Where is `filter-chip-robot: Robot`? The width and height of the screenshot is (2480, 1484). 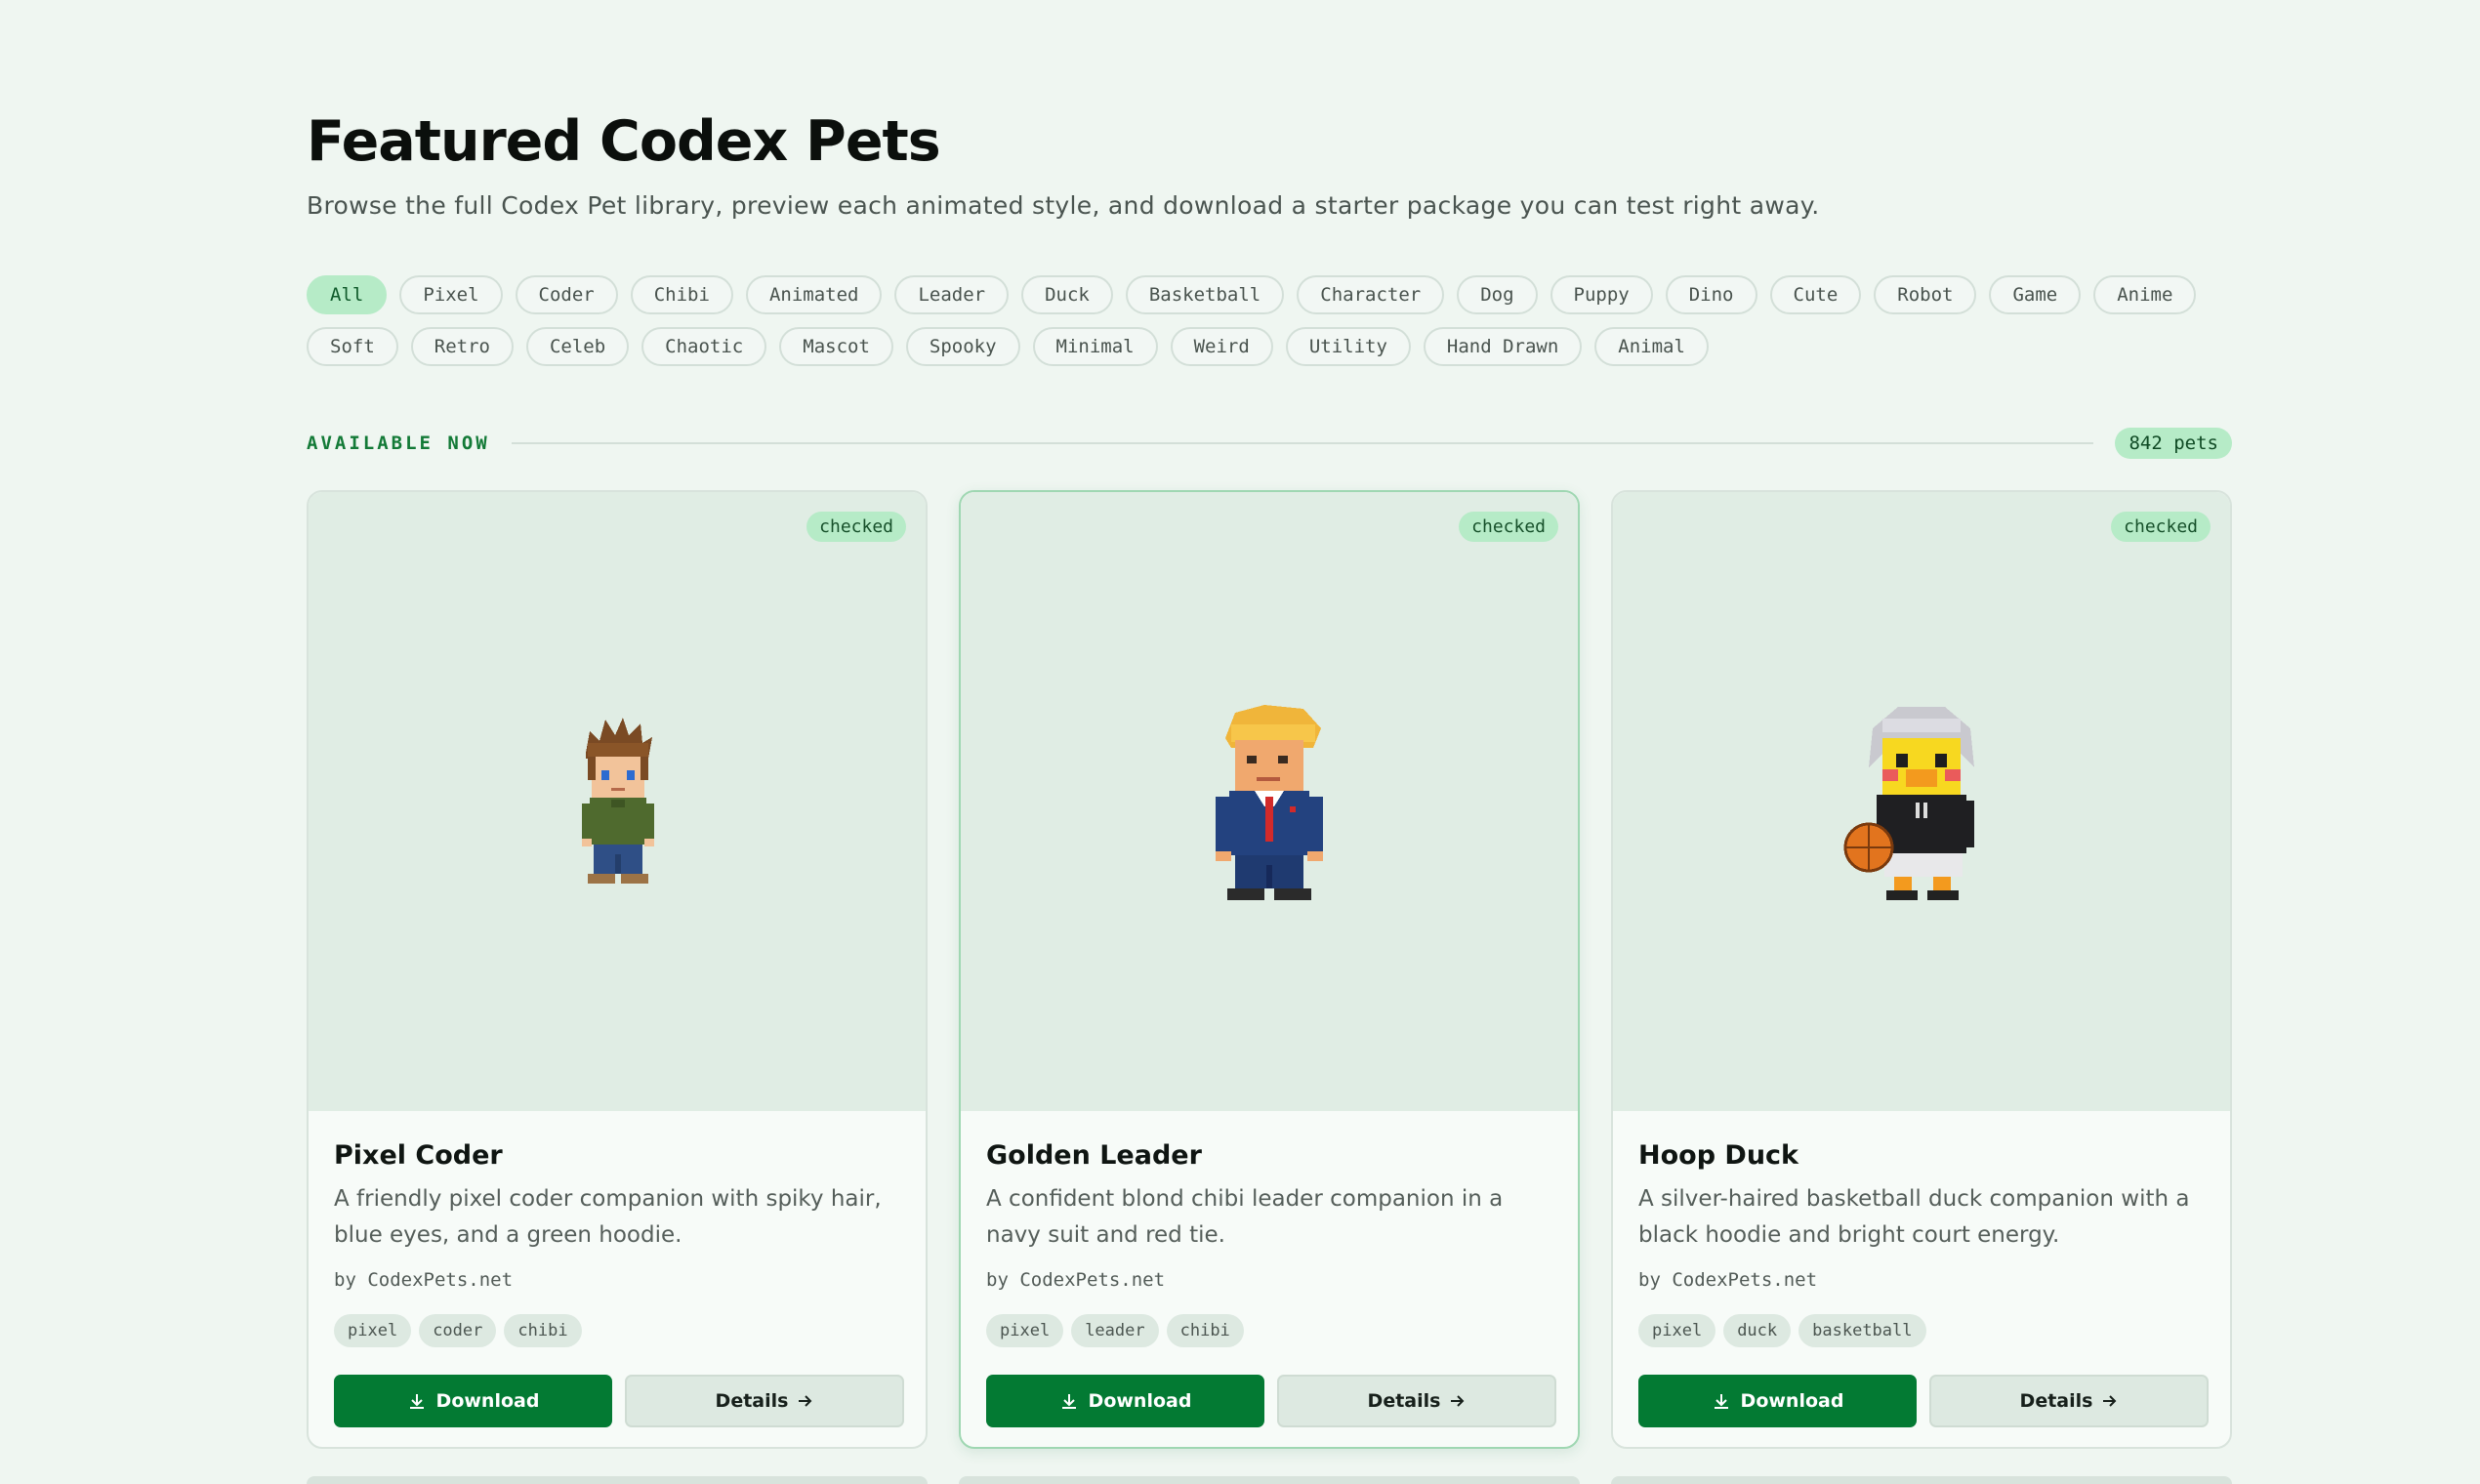
filter-chip-robot: Robot is located at coordinates (1926, 294).